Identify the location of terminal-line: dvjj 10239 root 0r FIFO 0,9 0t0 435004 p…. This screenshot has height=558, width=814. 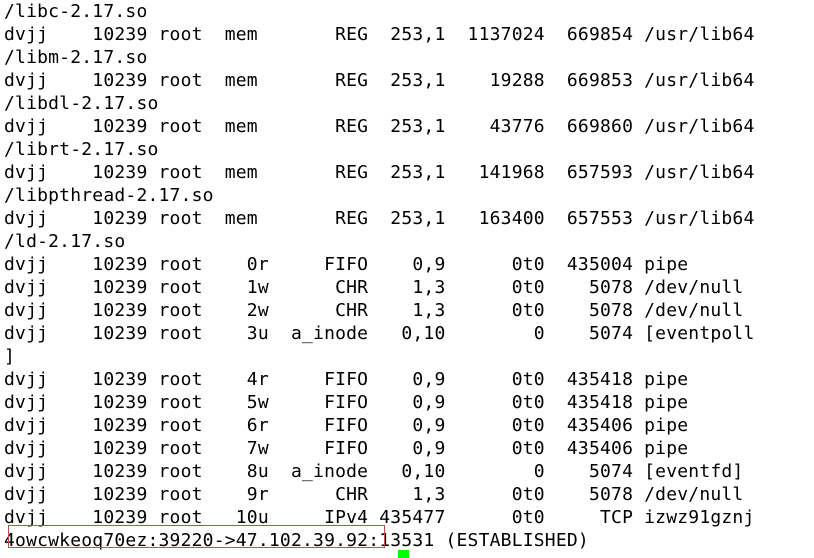
(346, 264).